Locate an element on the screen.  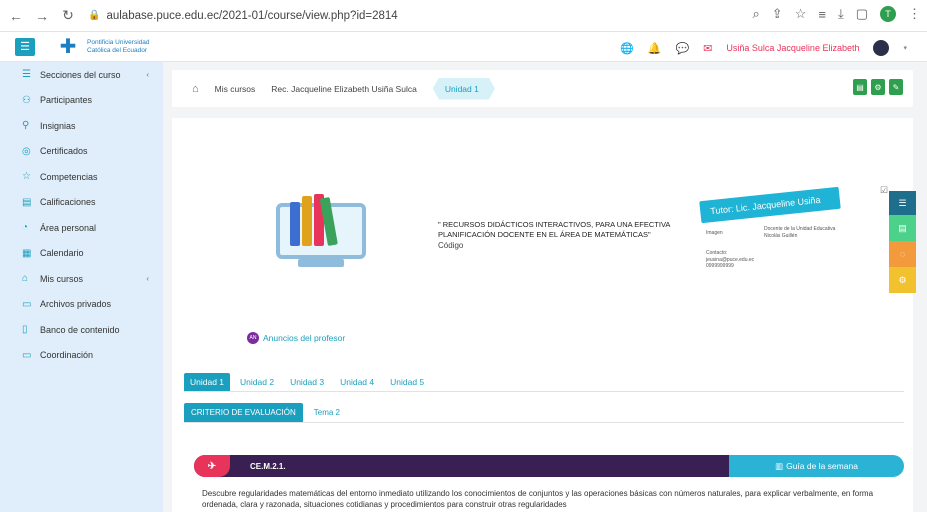
drawer-notes-button: ▤ is located at coordinates (902, 228).